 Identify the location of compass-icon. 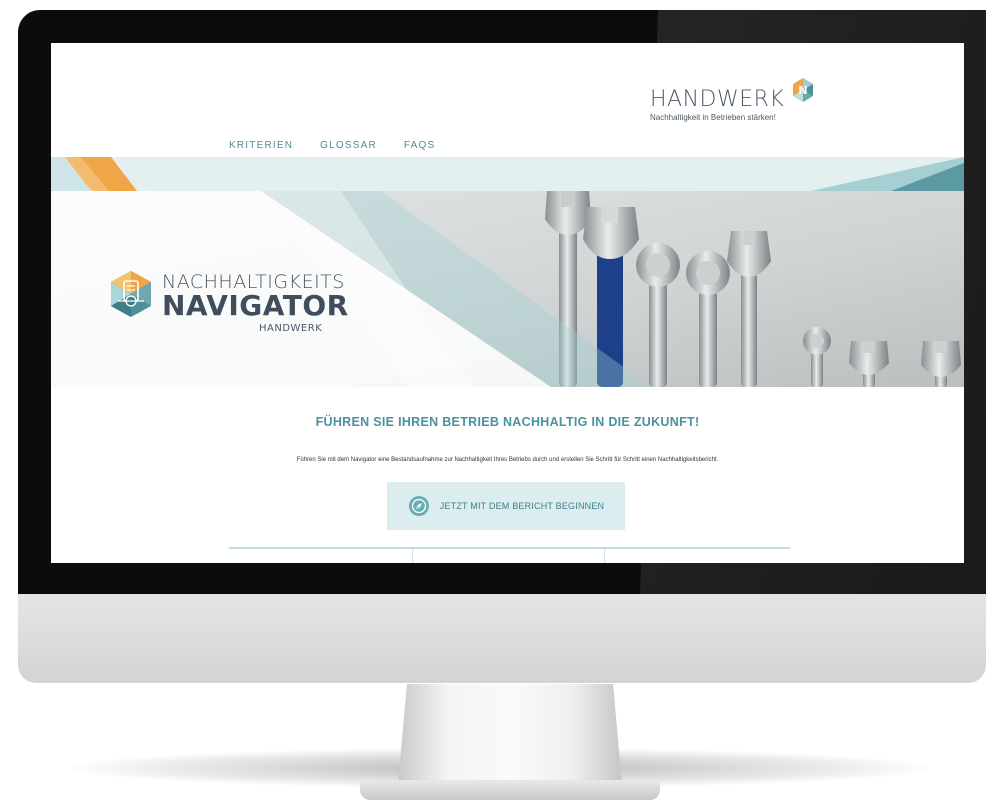
(418, 506).